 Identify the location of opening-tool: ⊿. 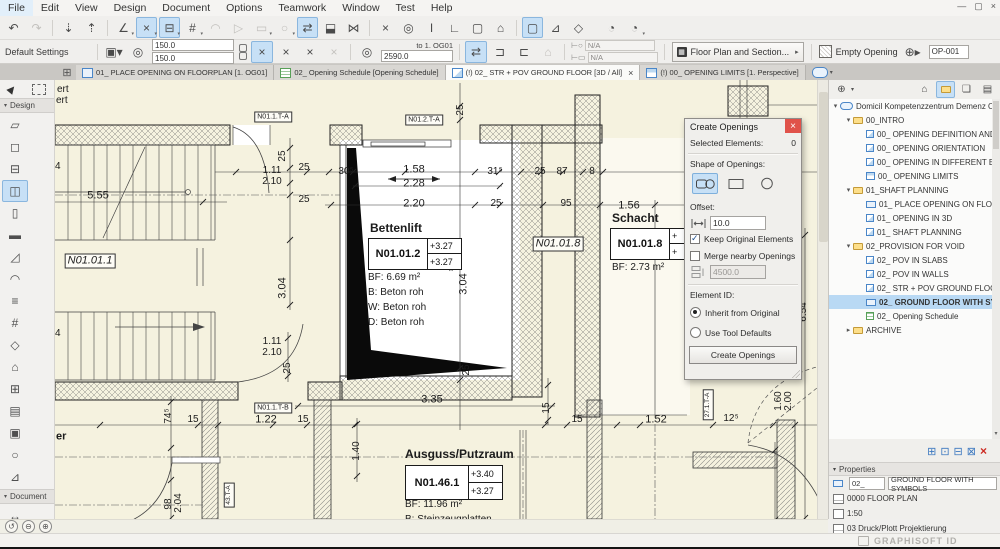
(15, 477).